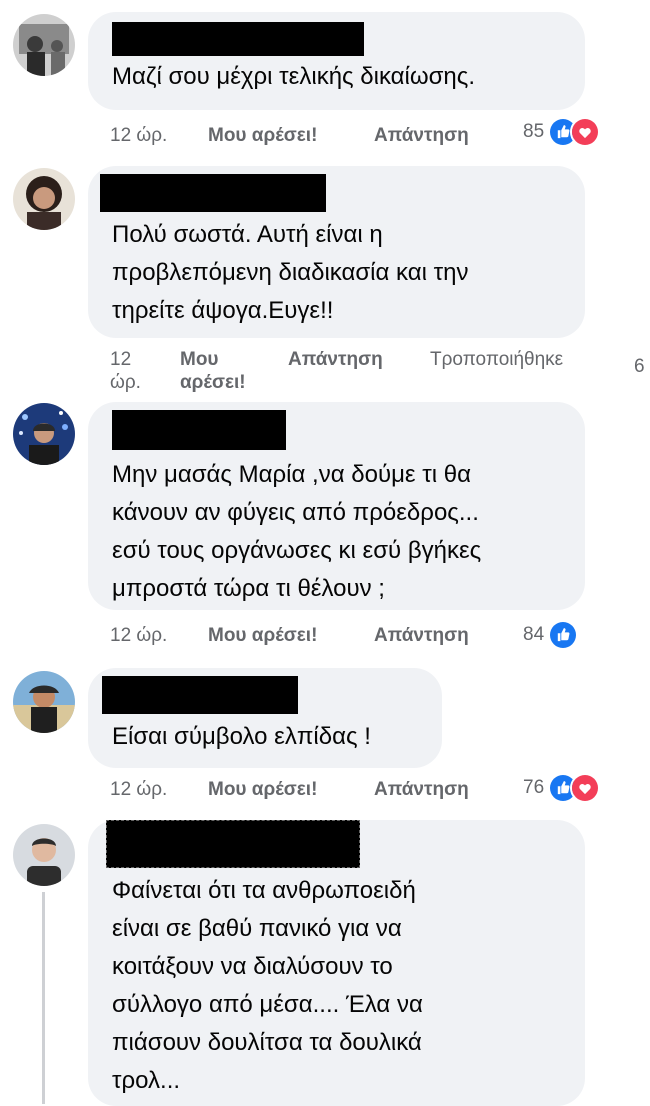  Describe the element at coordinates (43, 998) in the screenshot. I see `reply-thread-line` at that location.